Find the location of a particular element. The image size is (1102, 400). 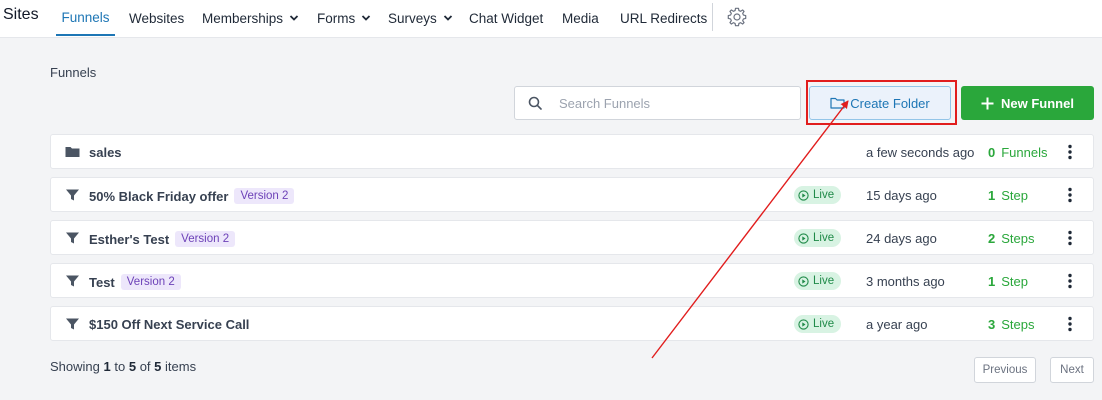

updated-time: 15 days ago is located at coordinates (901, 195).